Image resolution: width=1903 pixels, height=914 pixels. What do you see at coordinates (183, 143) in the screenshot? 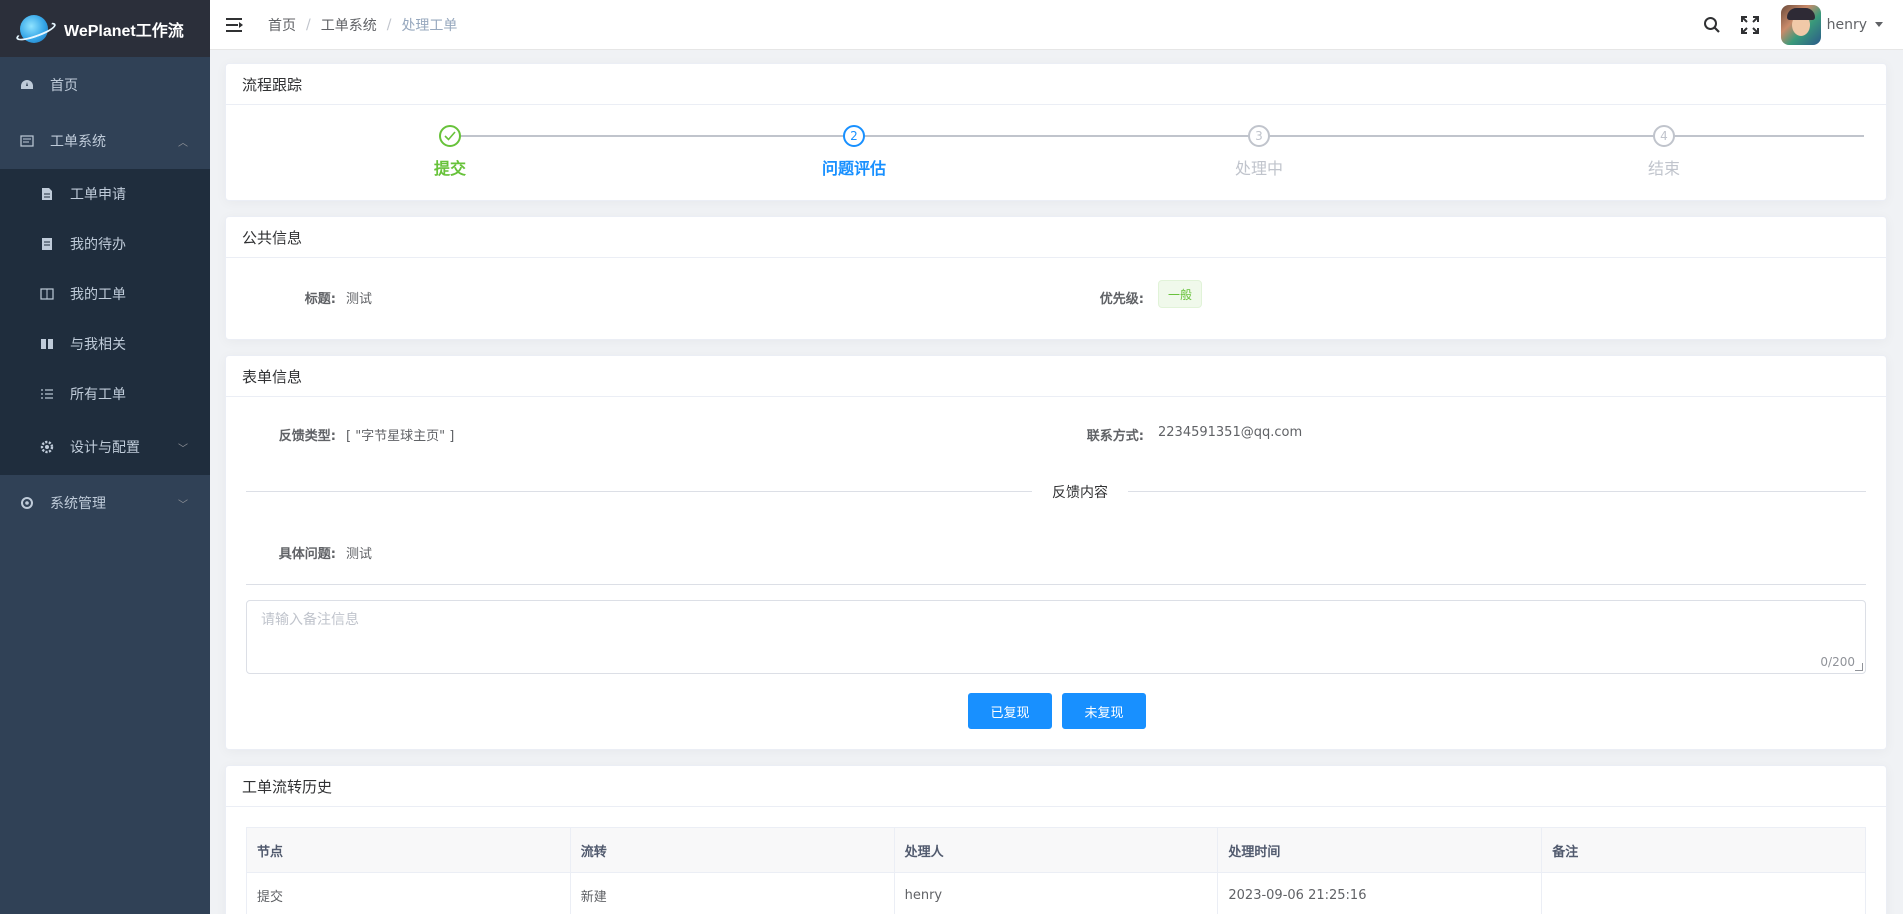
I see `chevron-up-icon: ︿` at bounding box center [183, 143].